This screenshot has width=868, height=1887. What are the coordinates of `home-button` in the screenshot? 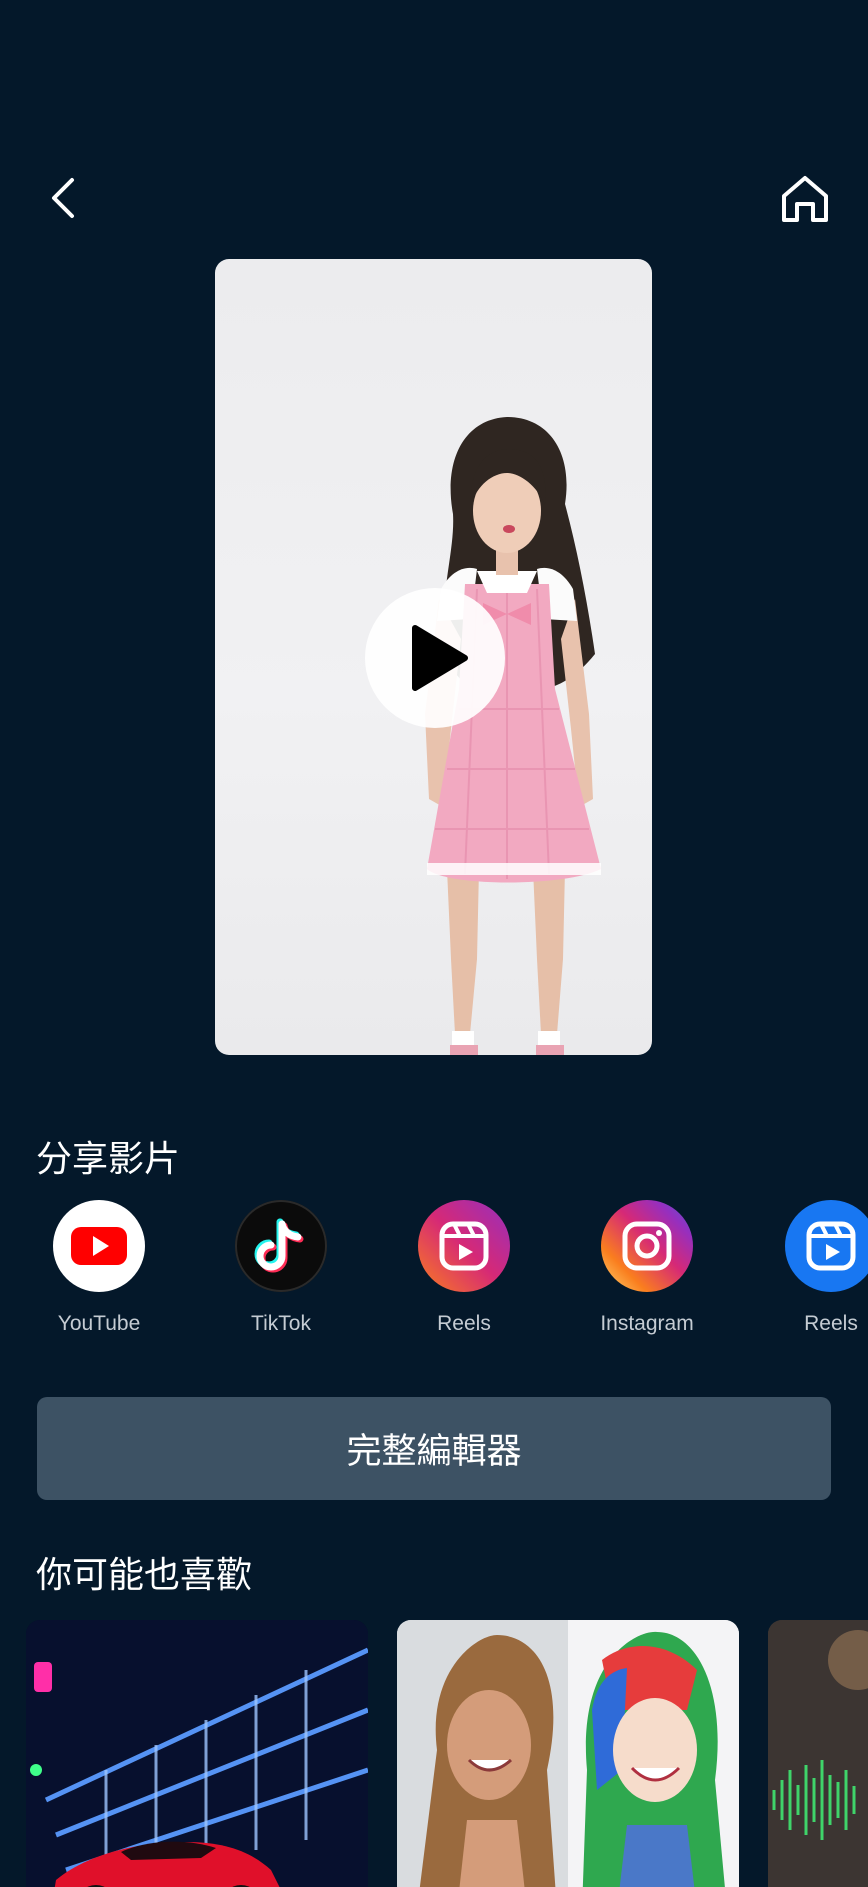 It's located at (805, 198).